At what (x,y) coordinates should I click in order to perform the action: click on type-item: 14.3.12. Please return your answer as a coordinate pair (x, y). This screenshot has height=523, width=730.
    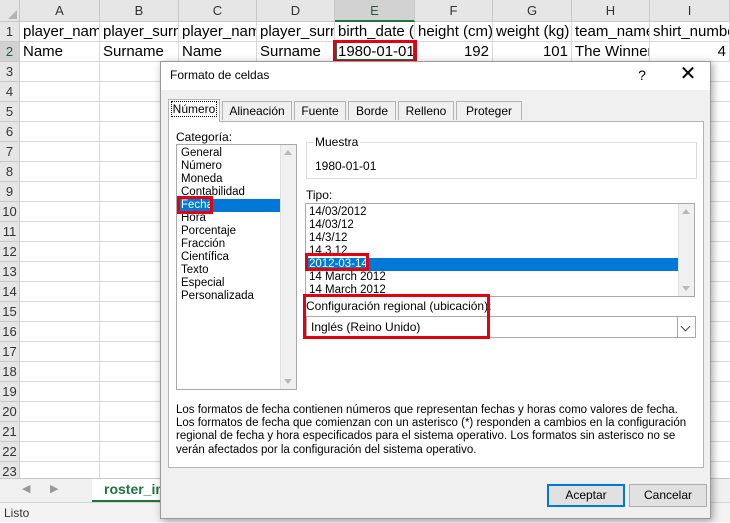
    Looking at the image, I should click on (492, 251).